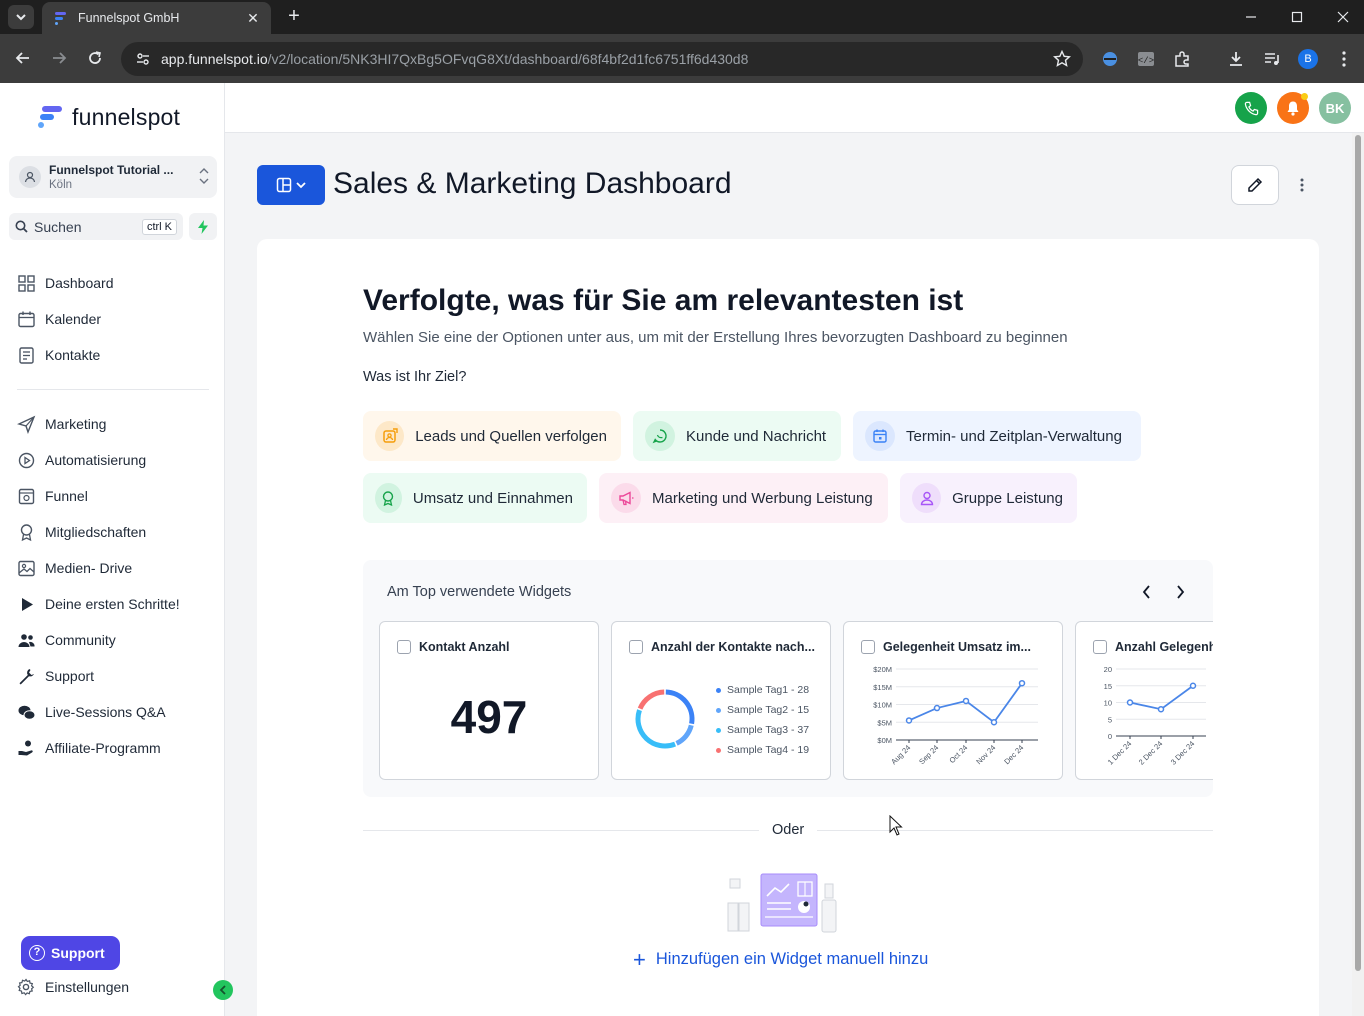 This screenshot has width=1364, height=1016. Describe the element at coordinates (95, 58) in the screenshot. I see `reload-button` at that location.